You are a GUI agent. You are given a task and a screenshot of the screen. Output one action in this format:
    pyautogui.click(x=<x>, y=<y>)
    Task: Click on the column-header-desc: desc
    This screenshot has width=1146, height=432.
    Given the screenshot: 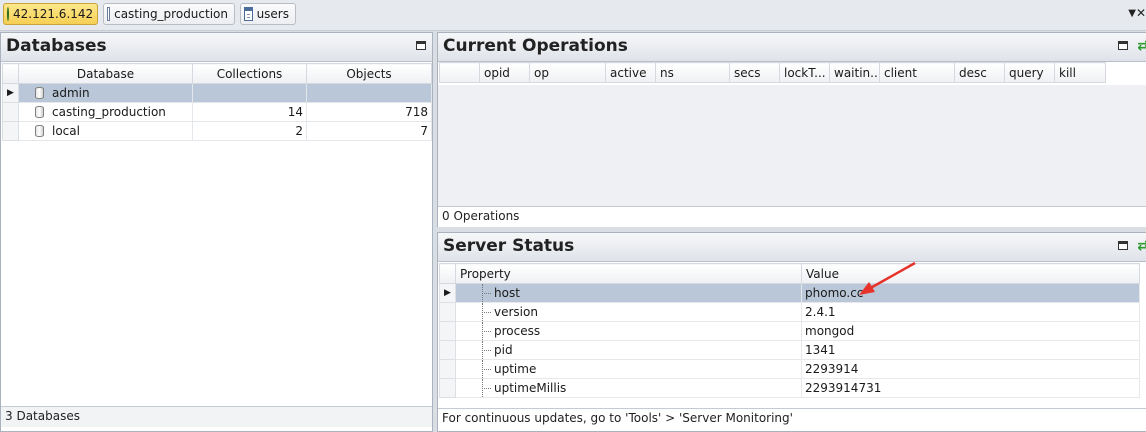 What is the action you would take?
    pyautogui.click(x=979, y=72)
    